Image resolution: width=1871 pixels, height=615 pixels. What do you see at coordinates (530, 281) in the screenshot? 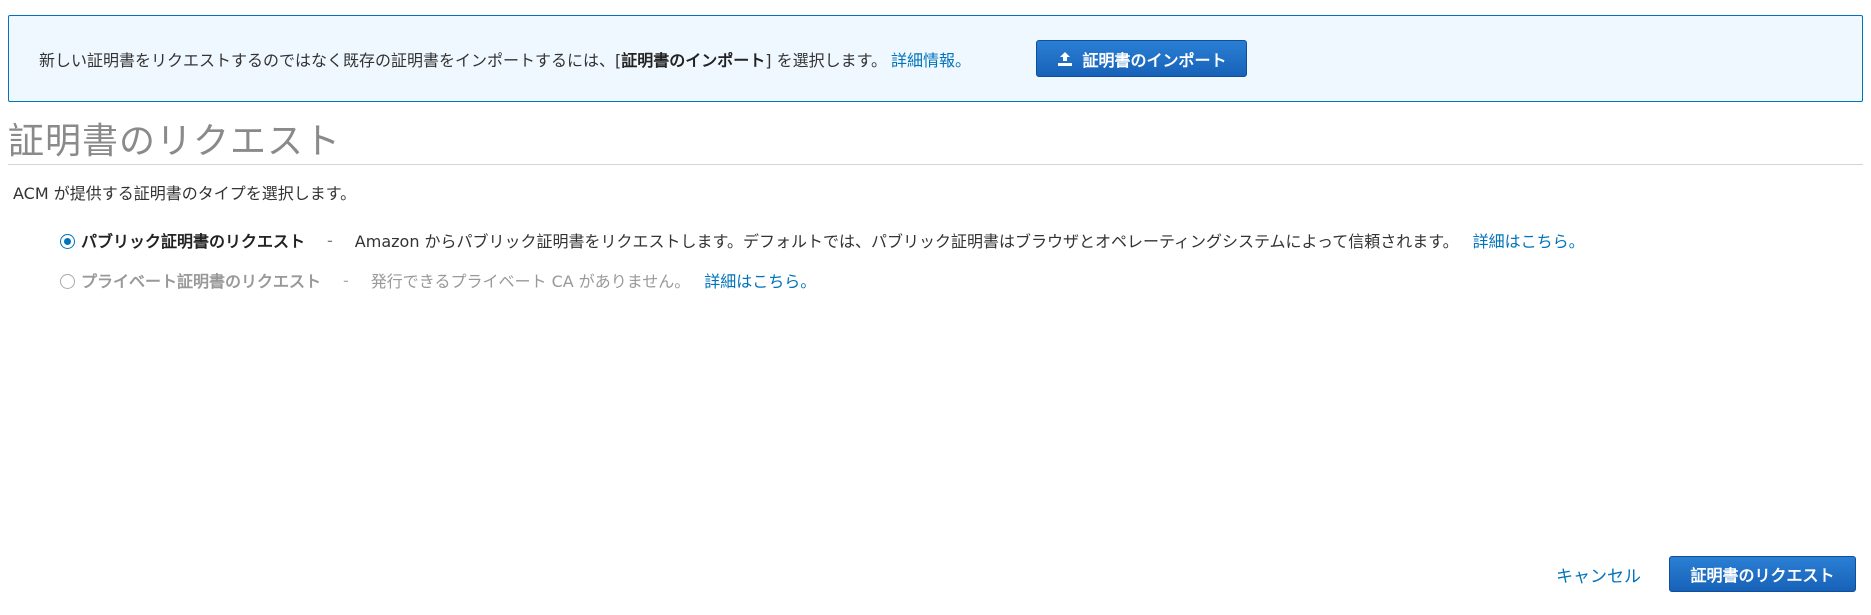
I see `private-certificate-description: 発行できるプライベート CA がありません。` at bounding box center [530, 281].